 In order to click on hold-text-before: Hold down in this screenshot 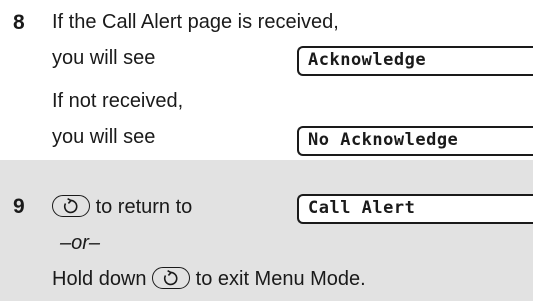, I will do `click(99, 279)`.